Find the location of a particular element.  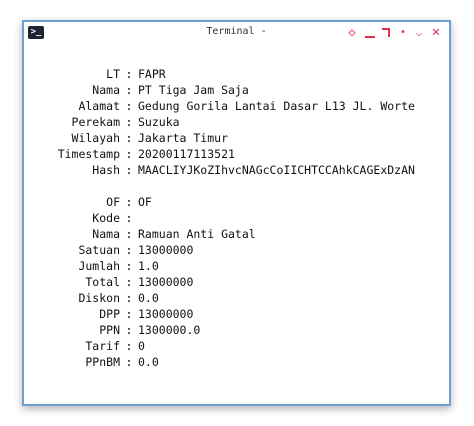

output-line-nama: Nama: PT Tiga Jam Saja is located at coordinates (136, 90).